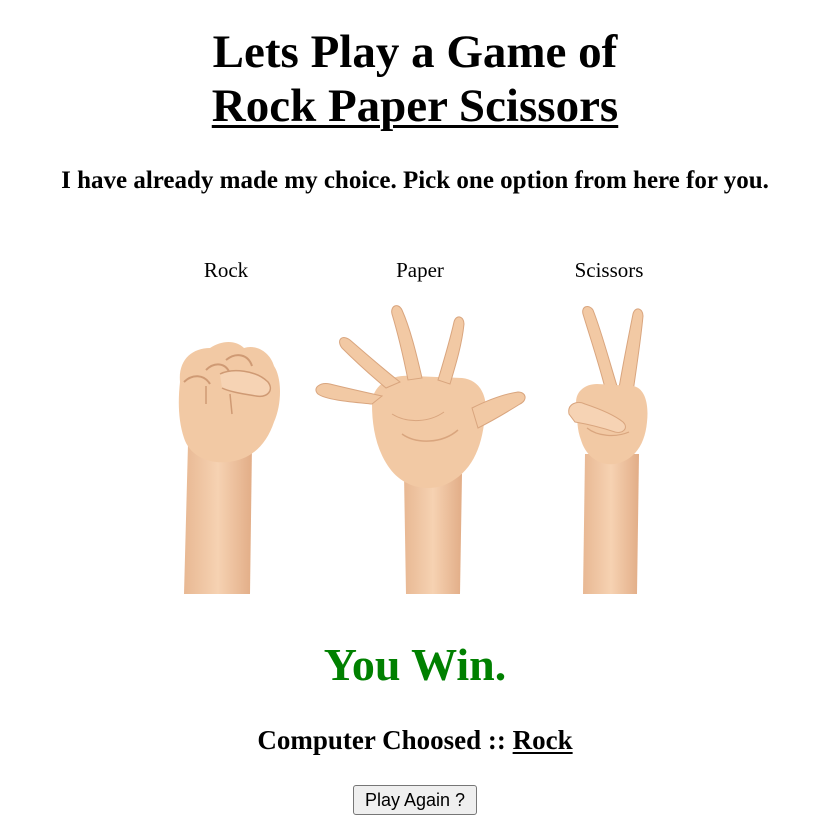  What do you see at coordinates (415, 52) in the screenshot?
I see `title-line-1: Lets Play a Game of` at bounding box center [415, 52].